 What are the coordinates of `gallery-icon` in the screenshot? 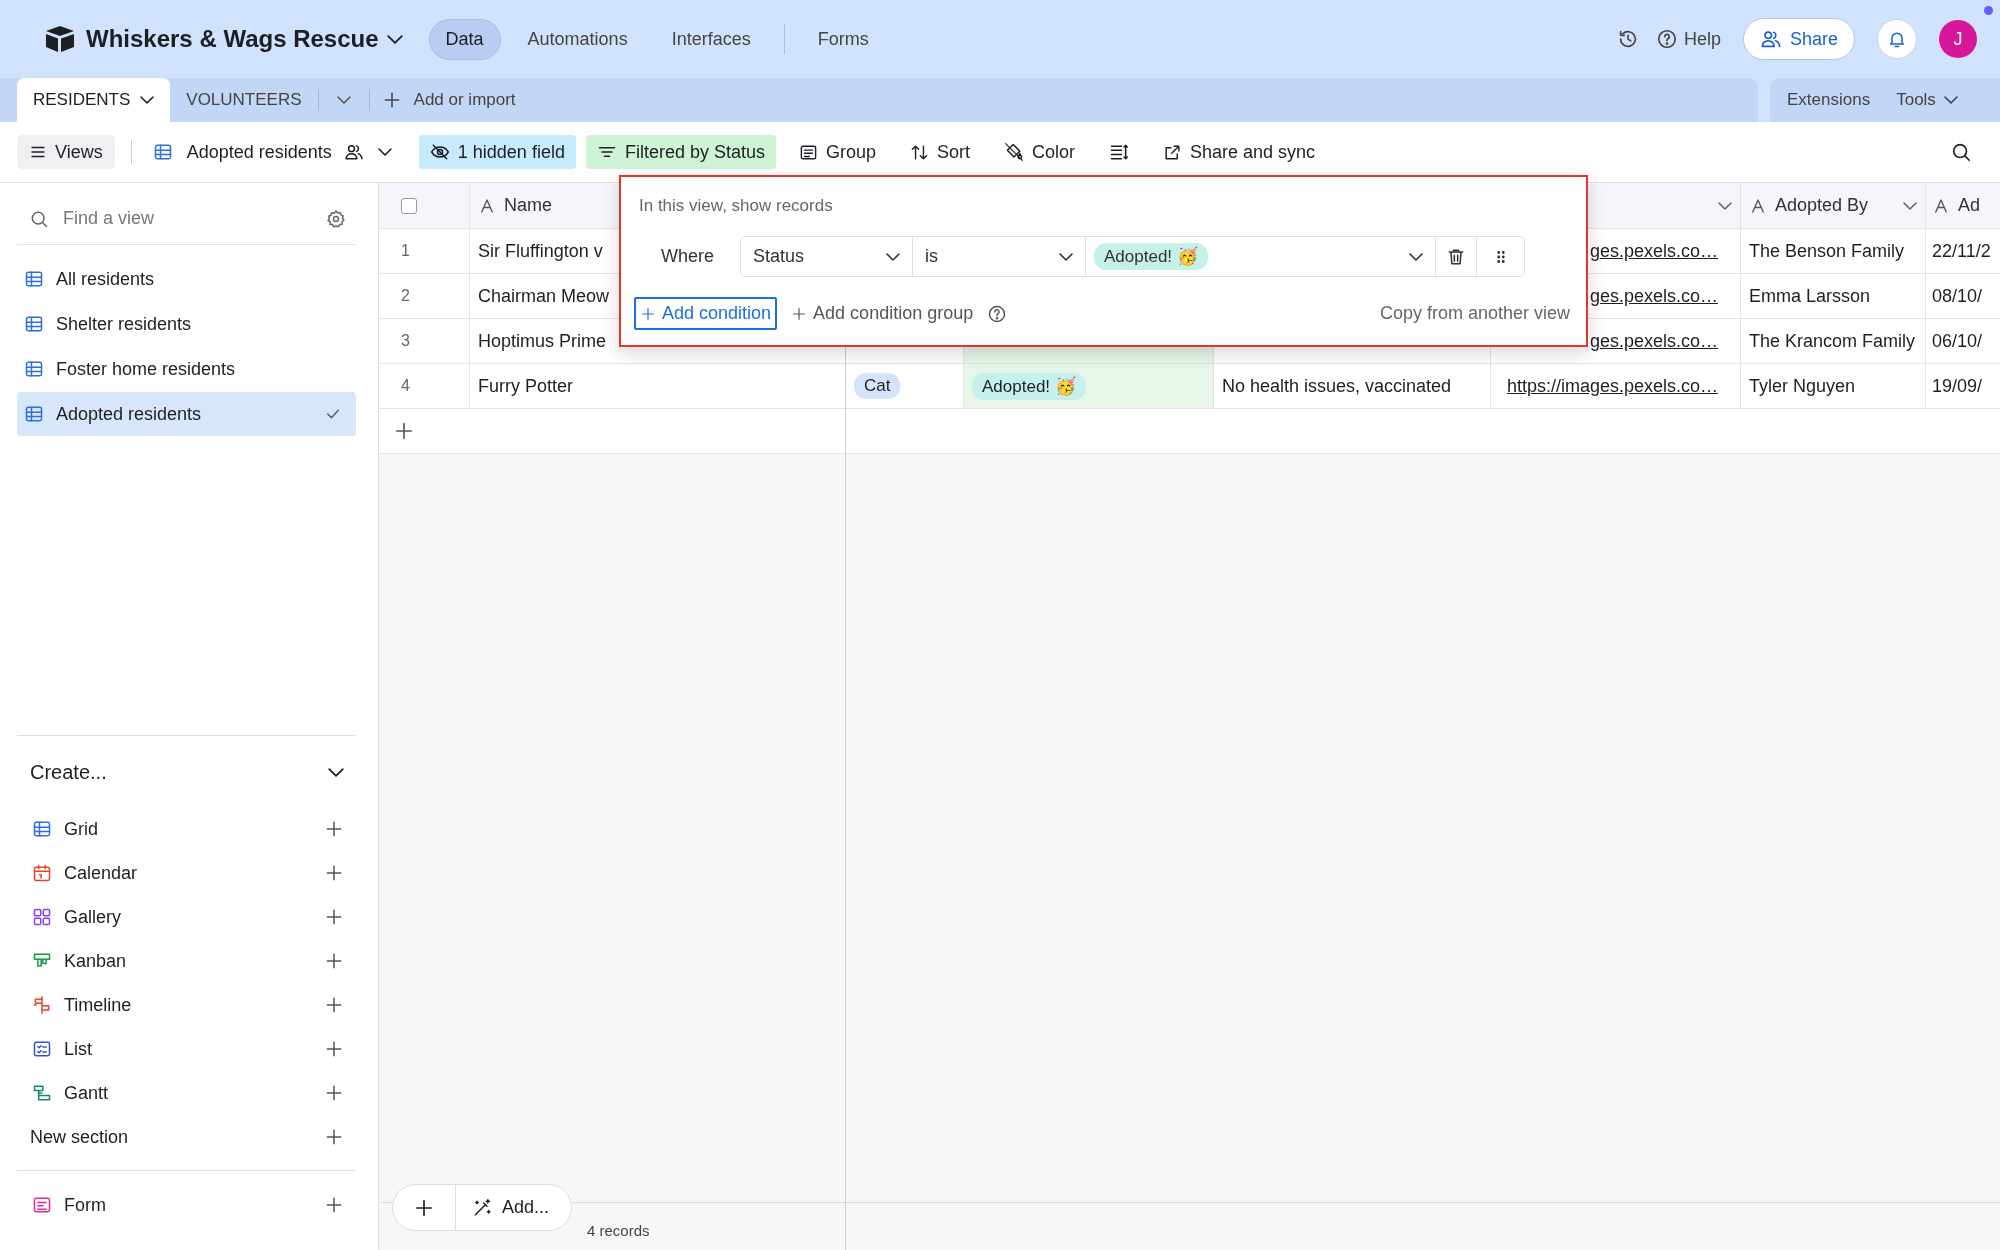 It's located at (42, 917).